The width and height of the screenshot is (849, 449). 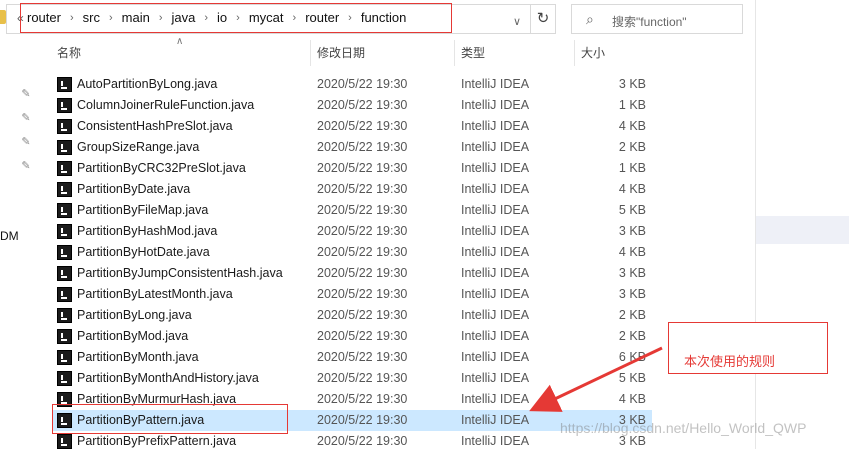 I want to click on search-input: ⌕ 搜索"function", so click(x=657, y=19).